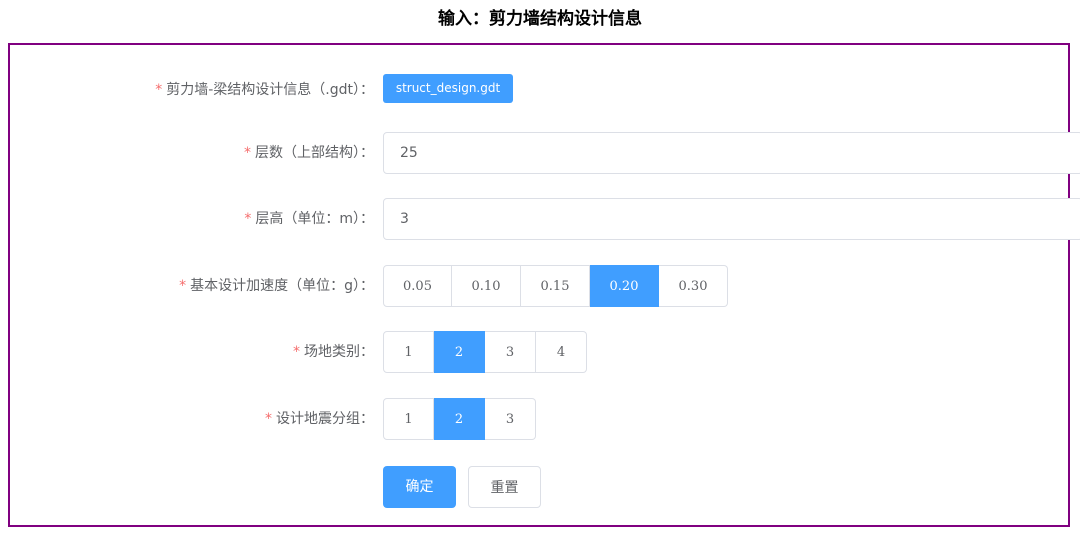  I want to click on height-input: 3, so click(731, 219).